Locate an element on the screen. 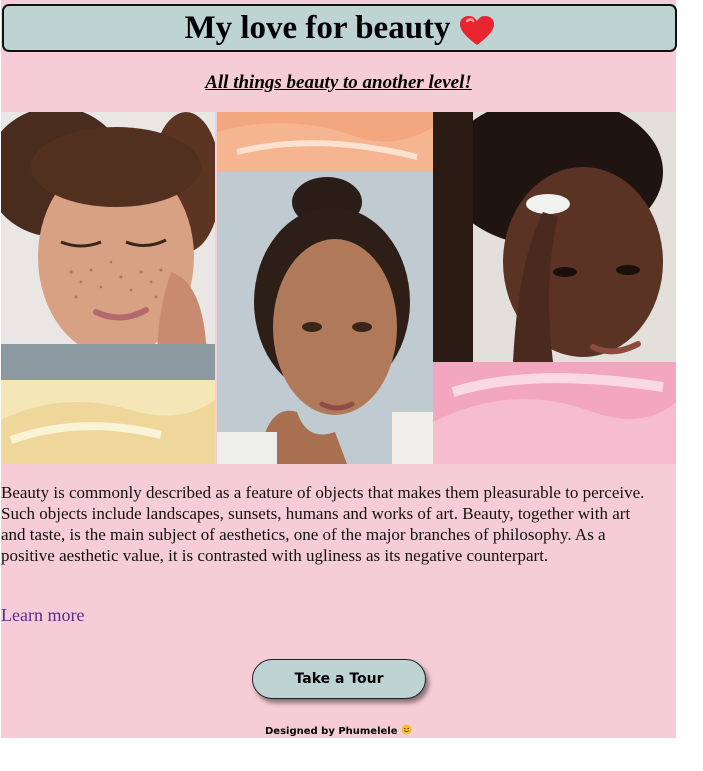  smiling-face-icon is located at coordinates (406, 729).